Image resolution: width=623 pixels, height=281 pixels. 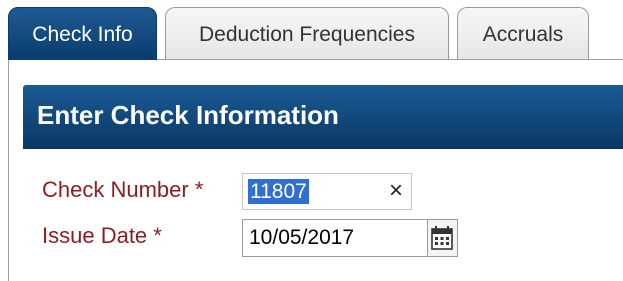 What do you see at coordinates (307, 33) in the screenshot?
I see `tab-deduction-frequencies: Deduction Frequencies` at bounding box center [307, 33].